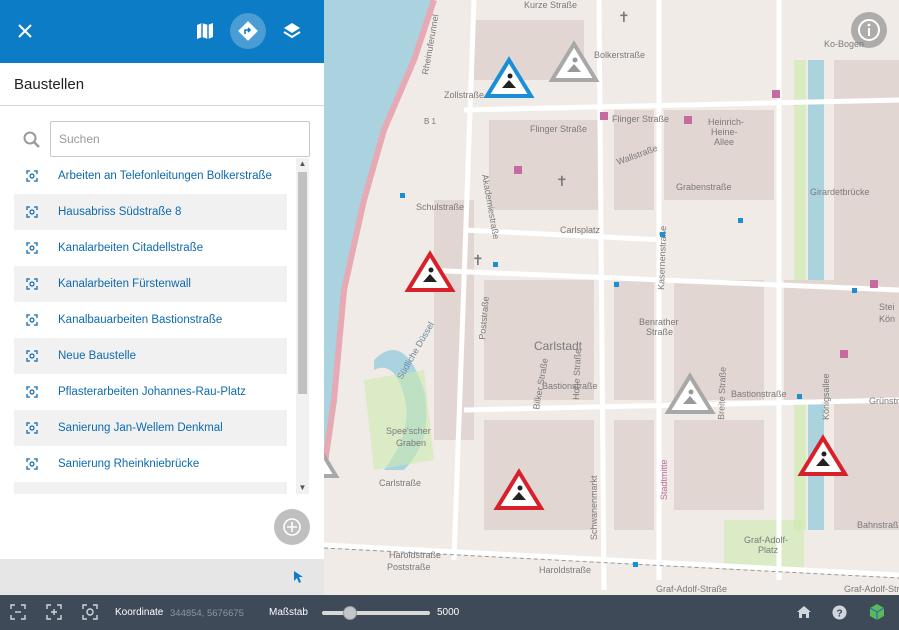  I want to click on street-label: Allee, so click(724, 142).